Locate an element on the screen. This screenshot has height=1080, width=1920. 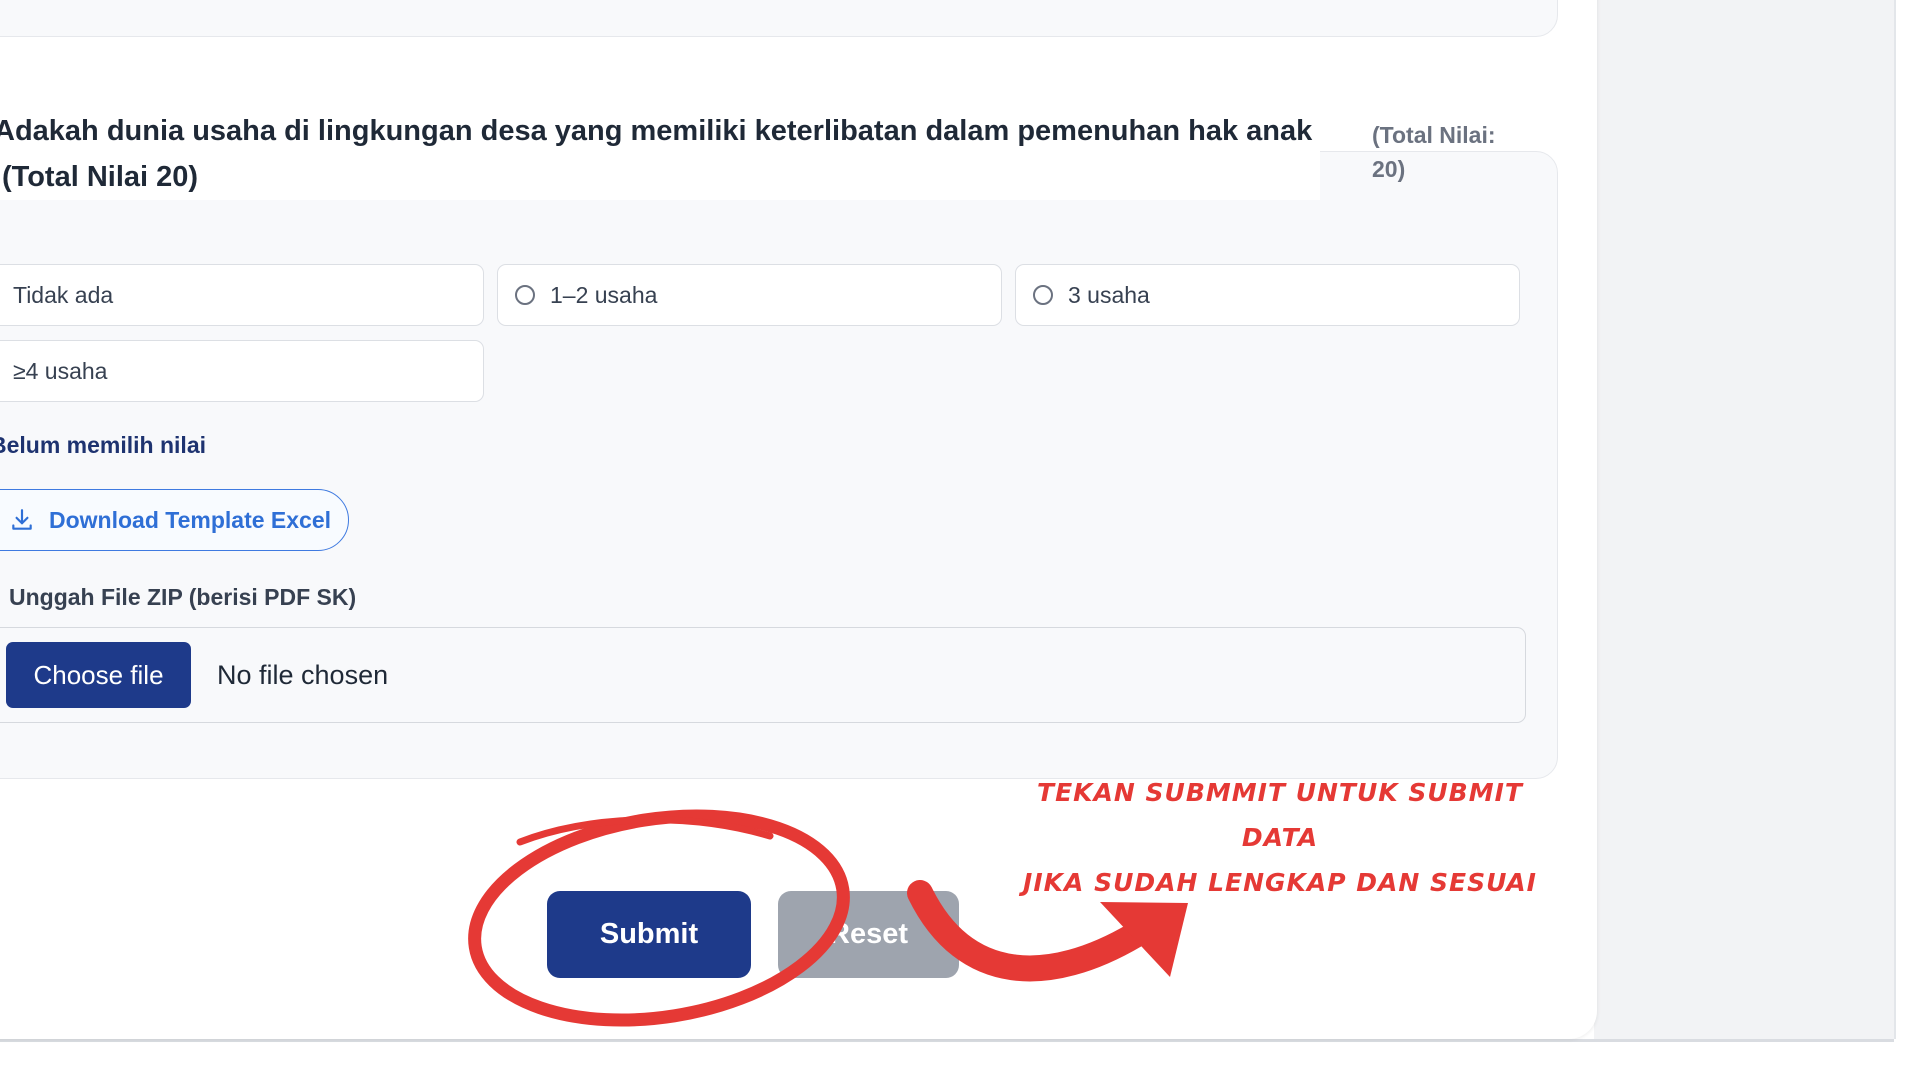
option-label: ≥4 usaha is located at coordinates (60, 370).